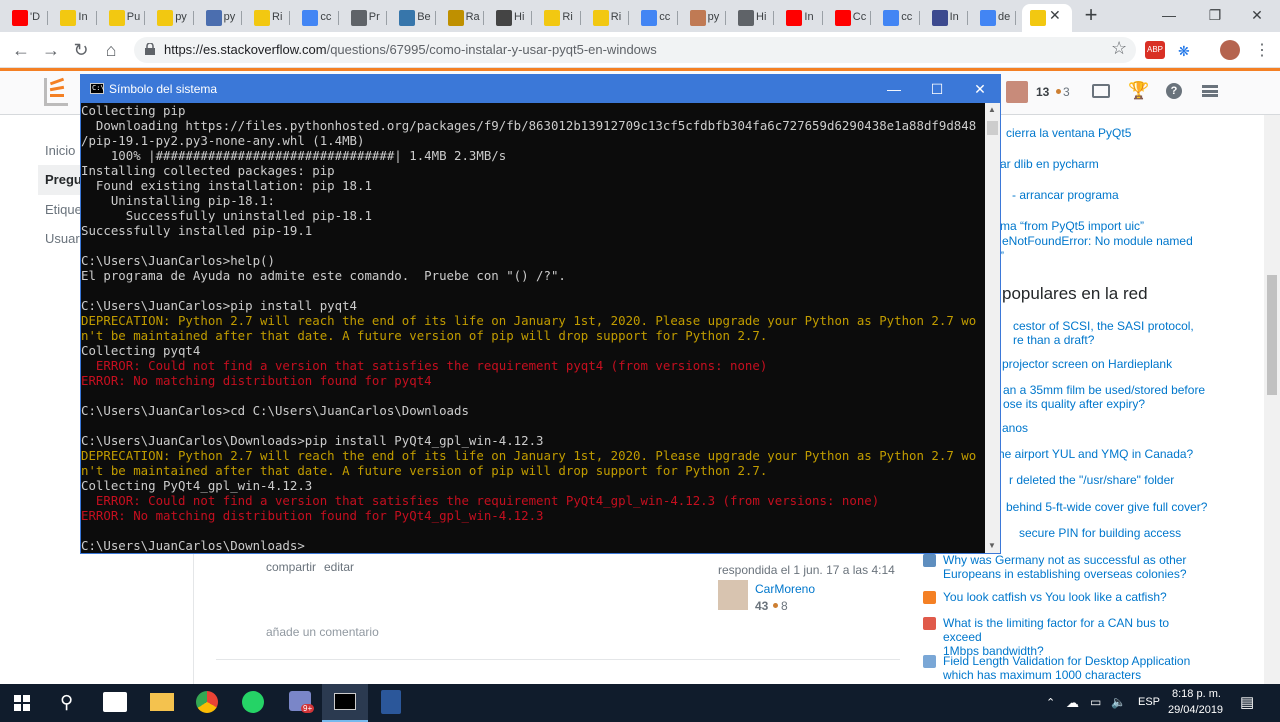  I want to click on hot-question-link: anos, so click(1132, 428).